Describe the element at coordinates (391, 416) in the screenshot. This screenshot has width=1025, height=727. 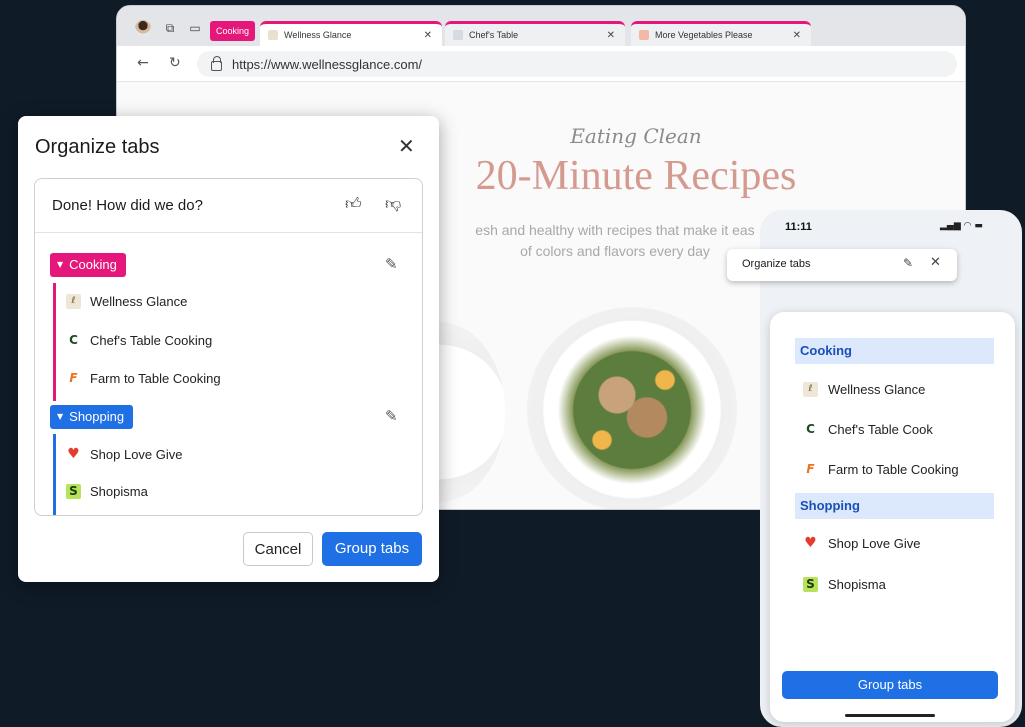
I see `edit-group-shopping-icon: ✎` at that location.